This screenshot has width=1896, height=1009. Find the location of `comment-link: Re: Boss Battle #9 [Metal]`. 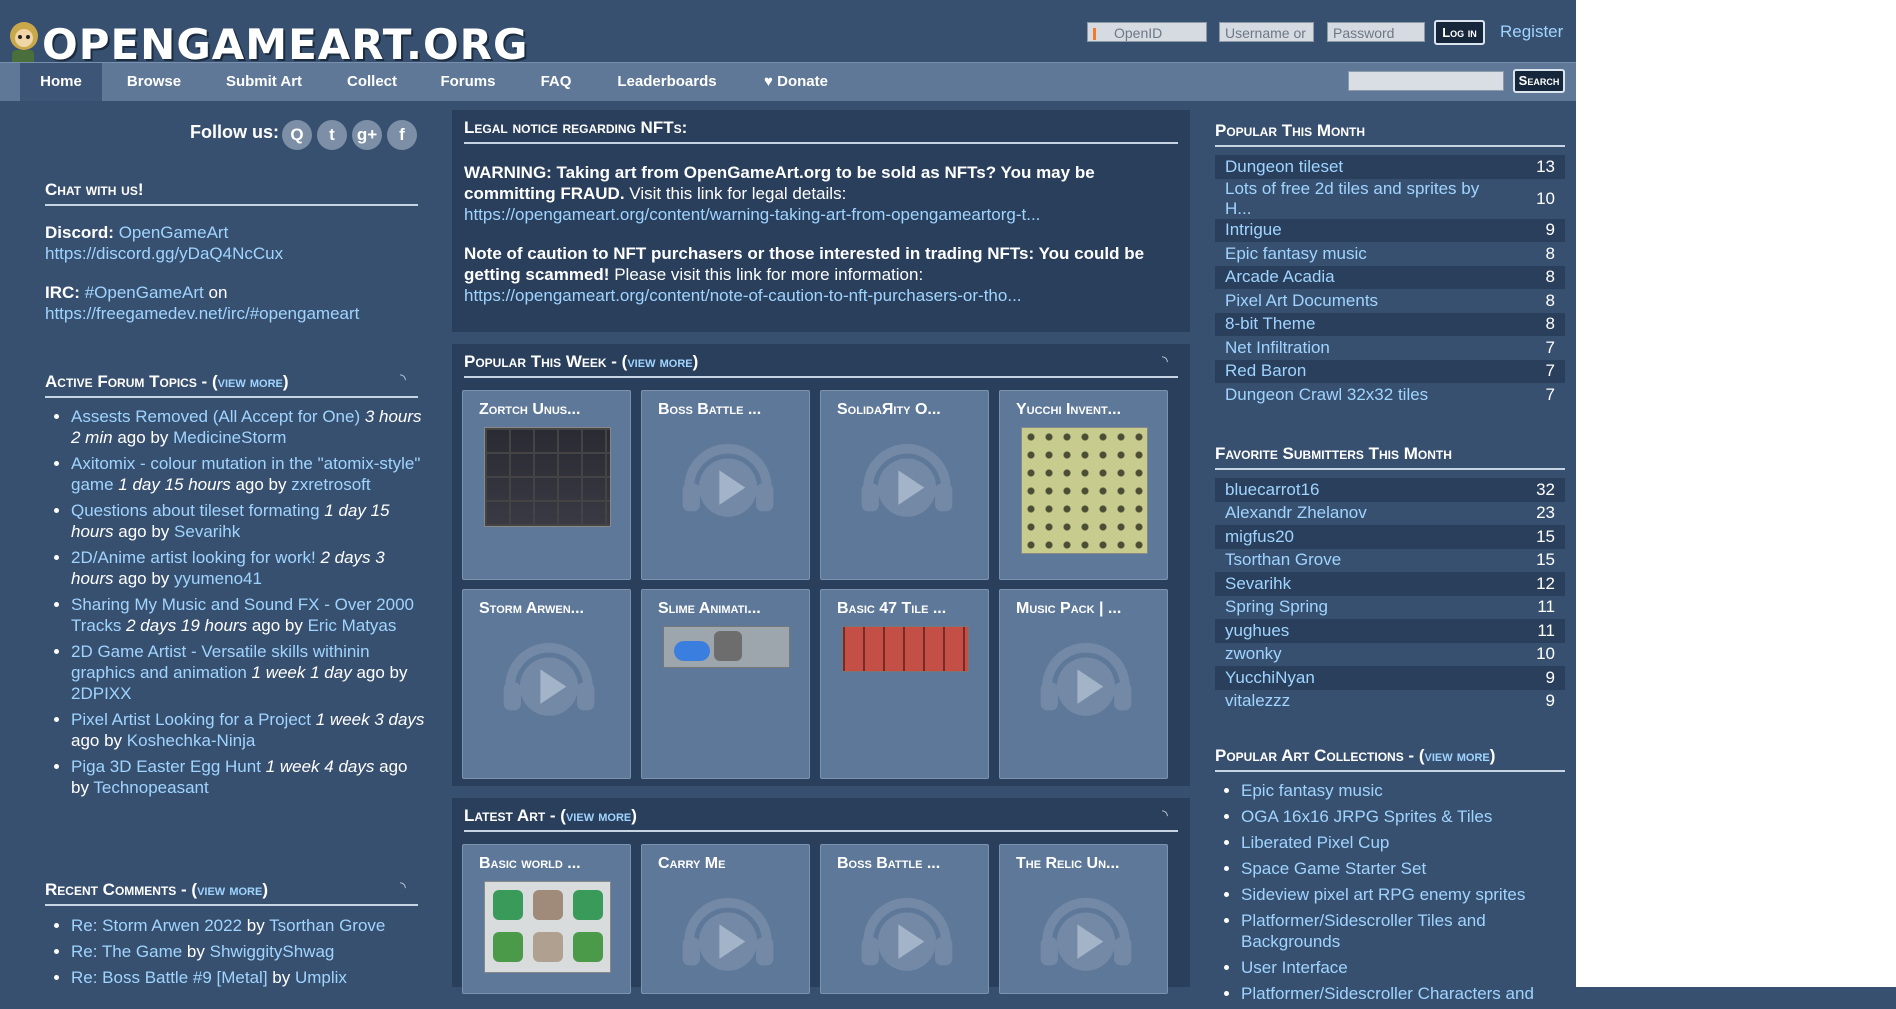

comment-link: Re: Boss Battle #9 [Metal] is located at coordinates (169, 977).